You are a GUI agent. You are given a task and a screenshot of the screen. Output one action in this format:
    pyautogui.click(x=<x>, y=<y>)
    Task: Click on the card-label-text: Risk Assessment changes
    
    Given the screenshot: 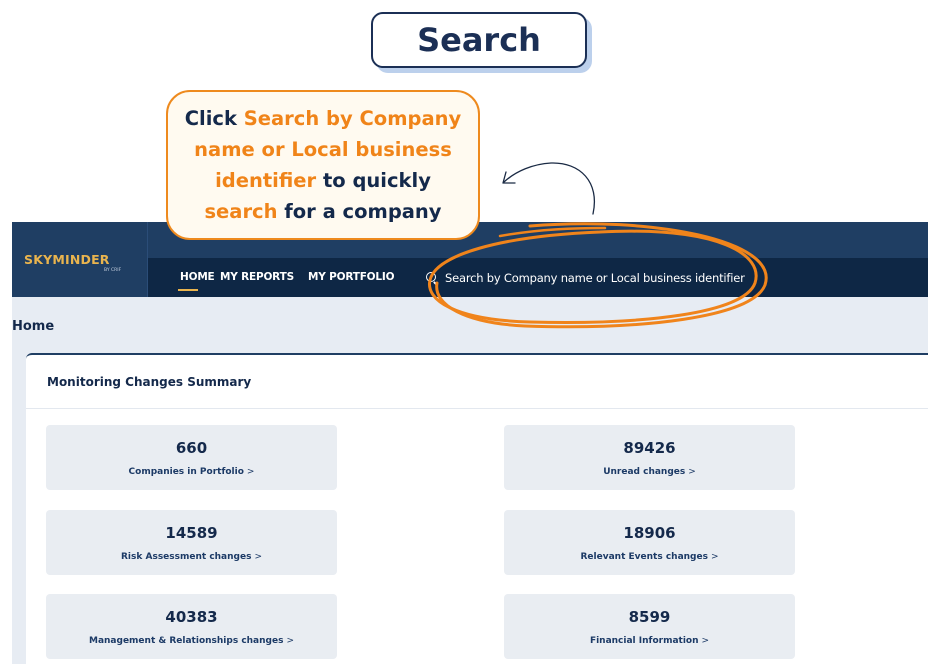 What is the action you would take?
    pyautogui.click(x=186, y=557)
    